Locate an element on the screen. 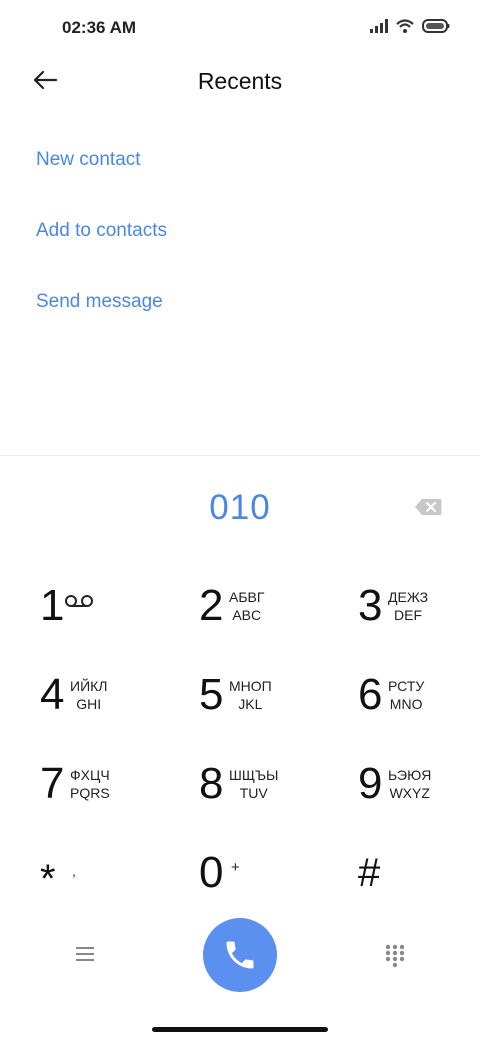  backspace-icon is located at coordinates (428, 507).